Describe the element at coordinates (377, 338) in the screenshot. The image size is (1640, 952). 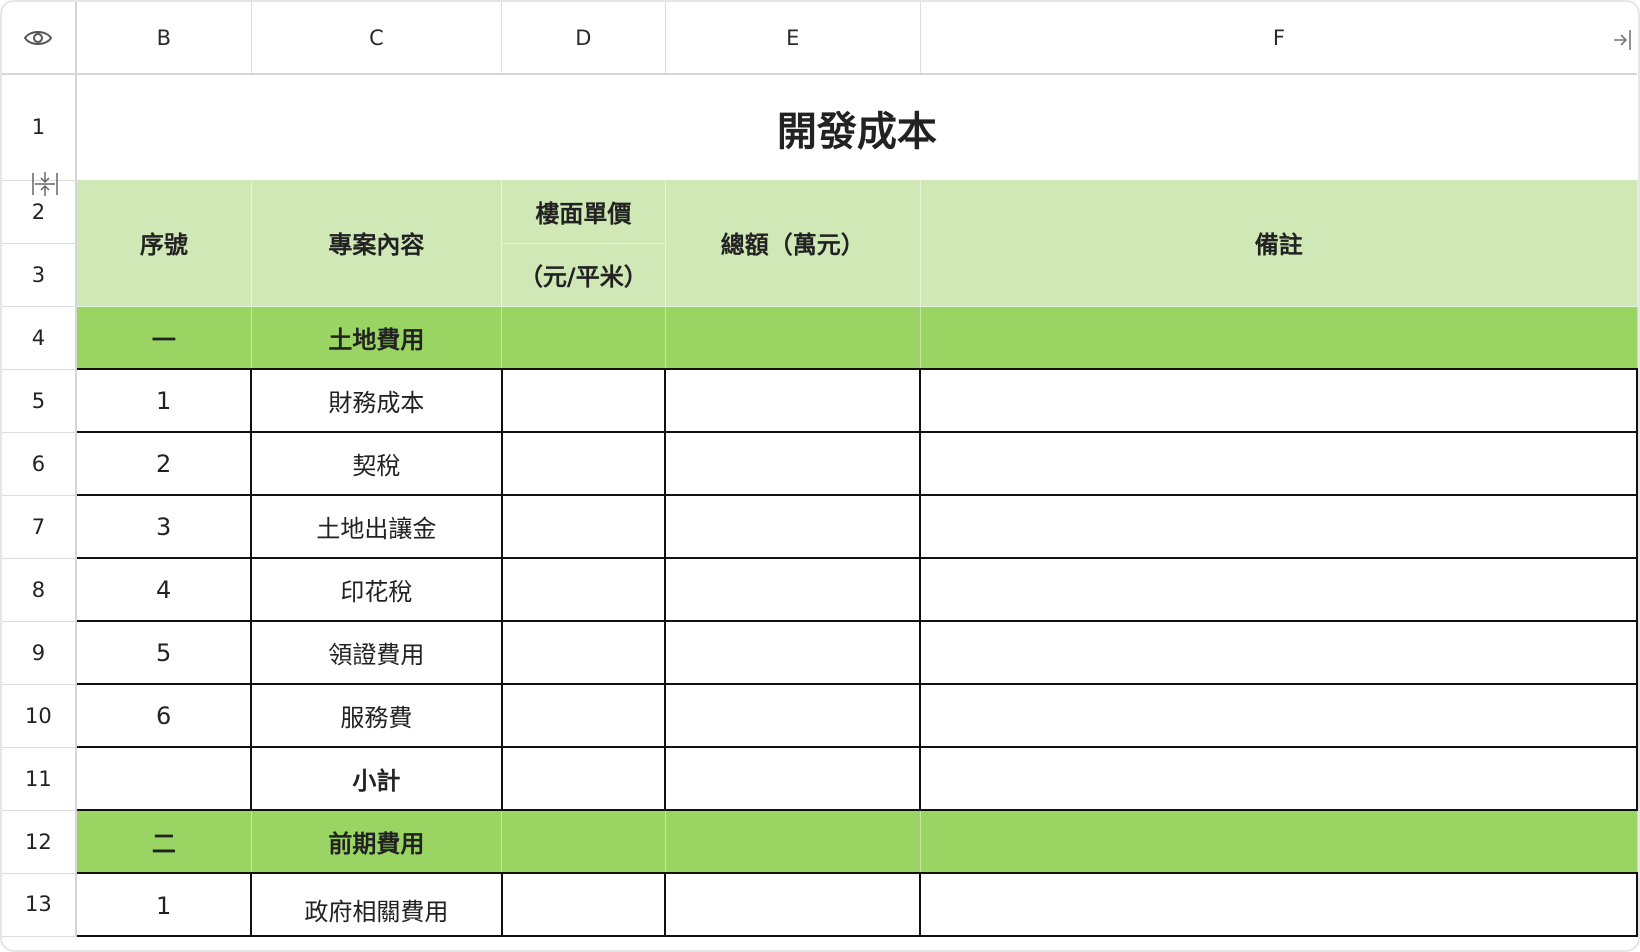
I see `section-name: 土地費用` at that location.